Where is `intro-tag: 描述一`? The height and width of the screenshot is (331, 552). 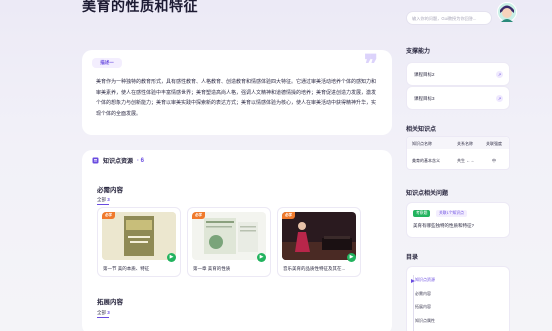 intro-tag: 描述一 is located at coordinates (107, 63).